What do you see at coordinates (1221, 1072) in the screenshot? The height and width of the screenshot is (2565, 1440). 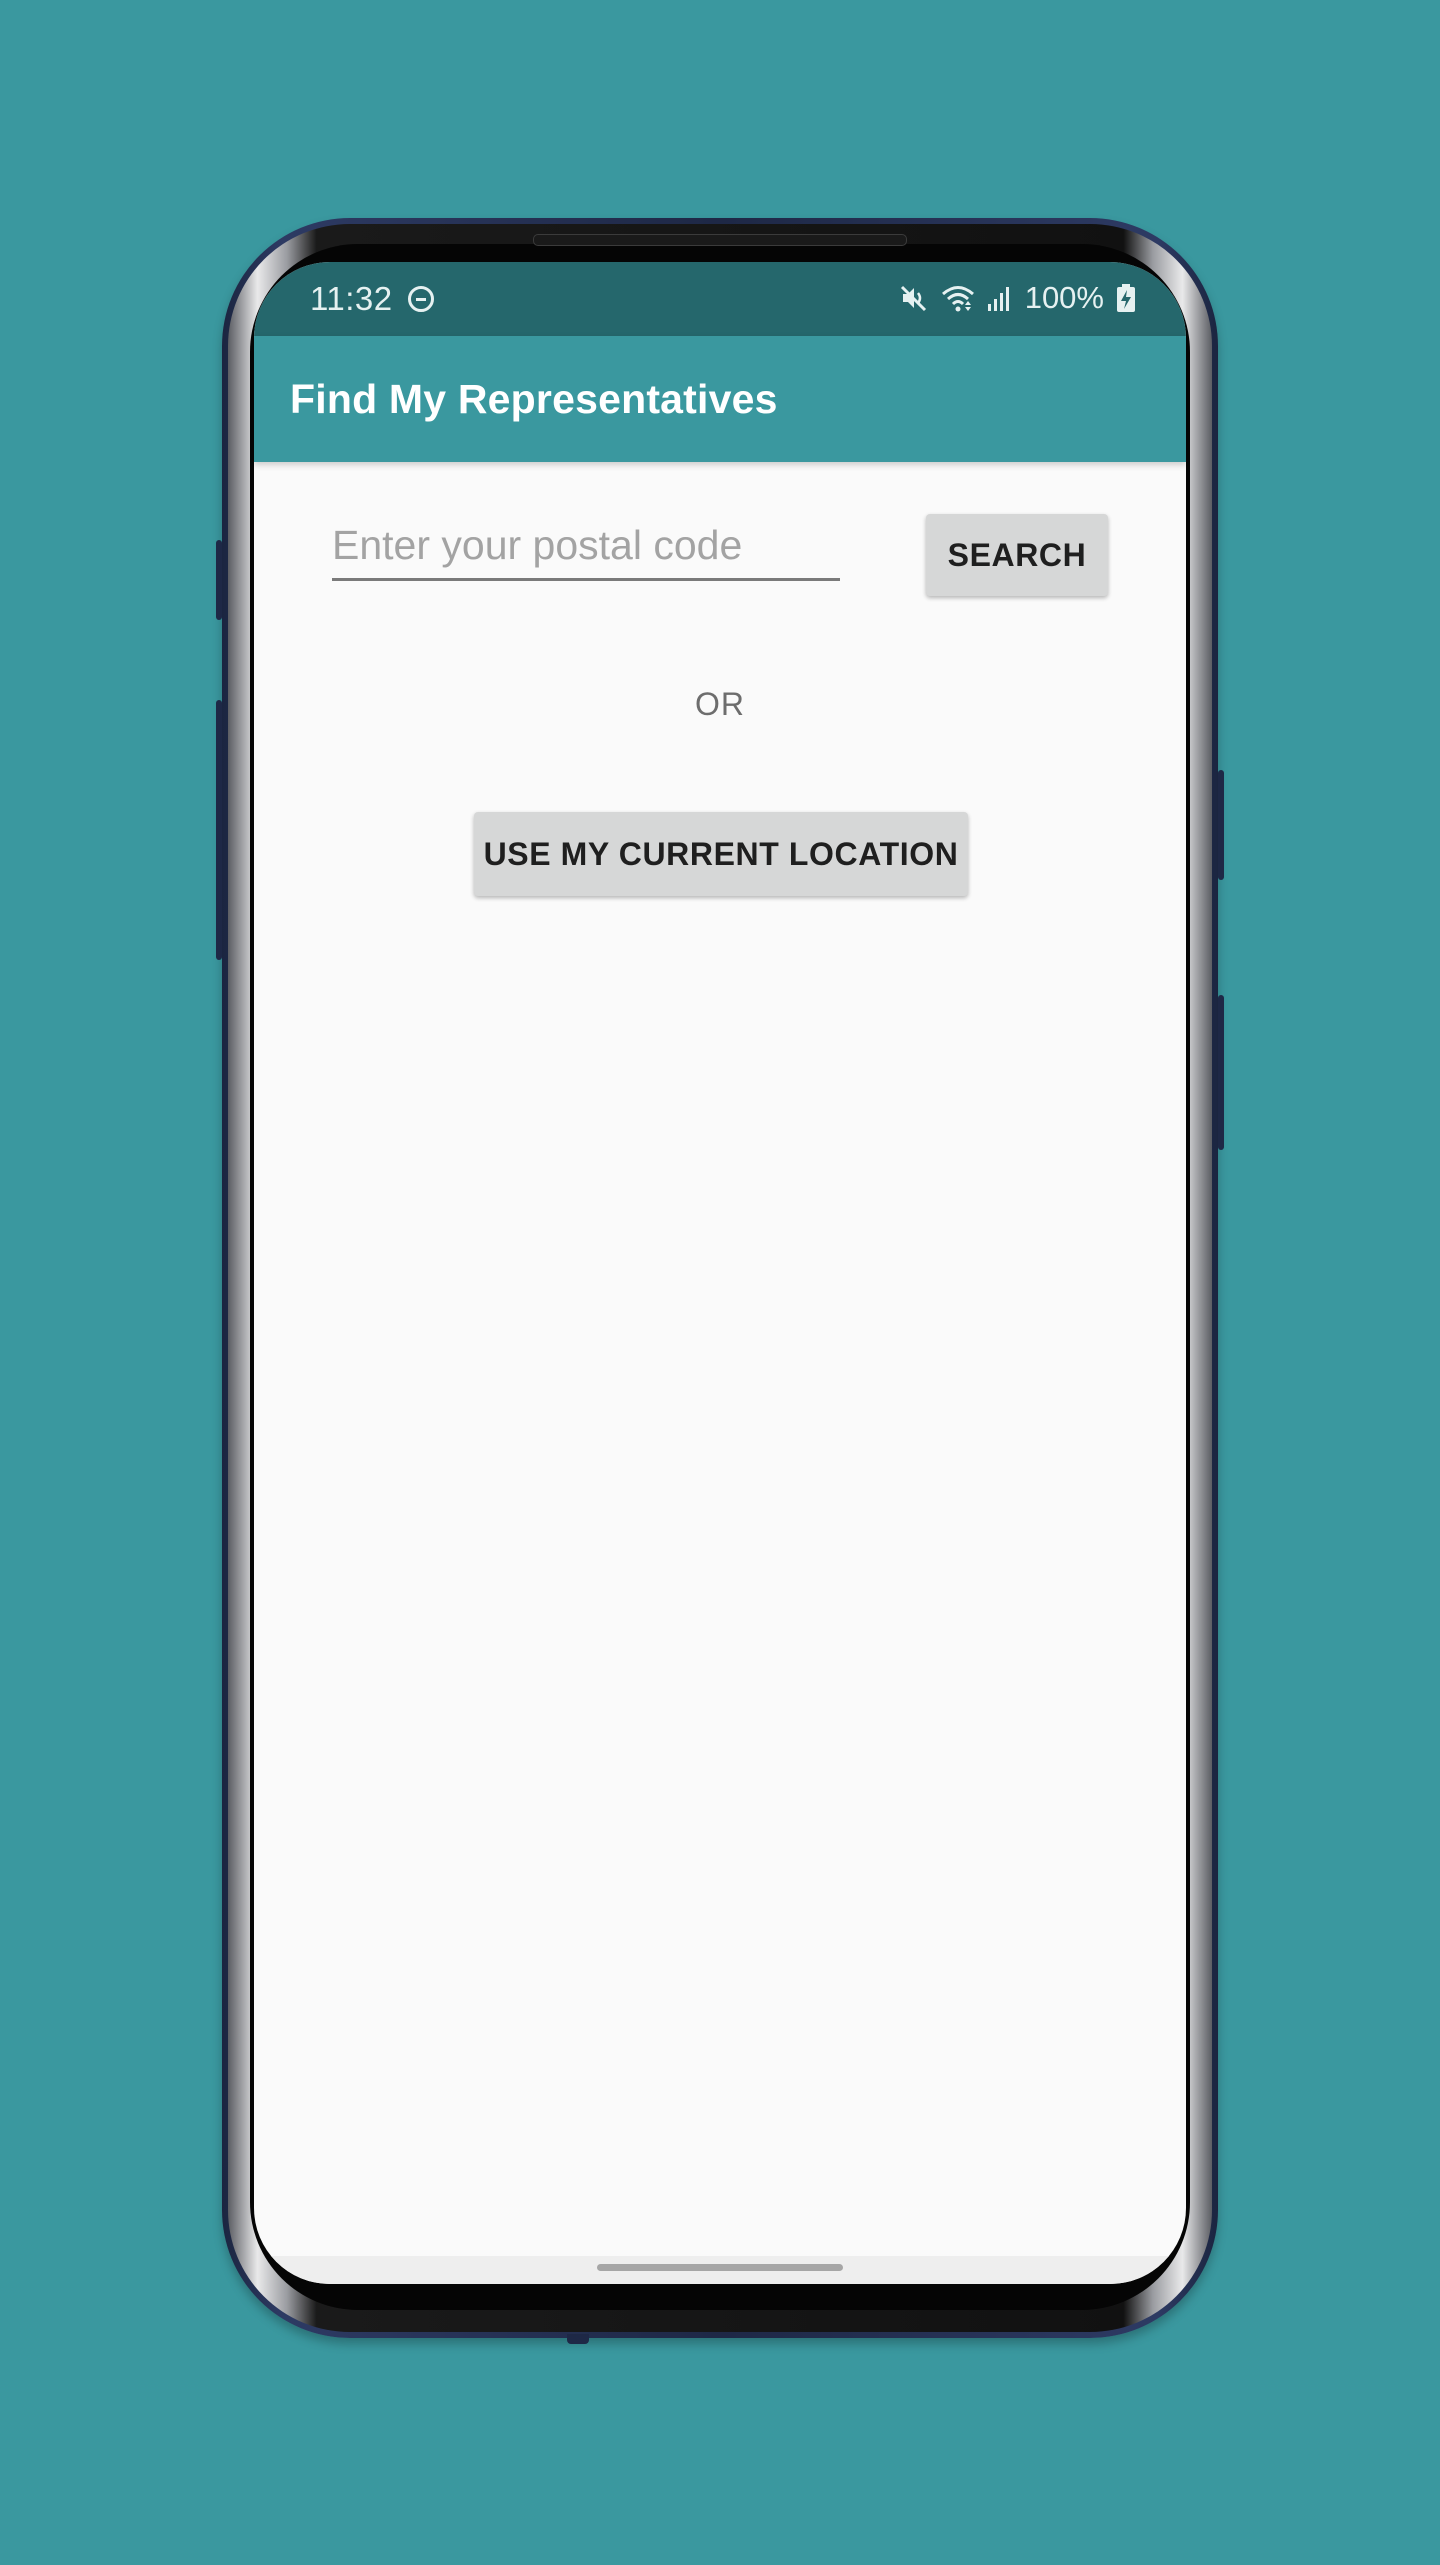 I see `side-key` at bounding box center [1221, 1072].